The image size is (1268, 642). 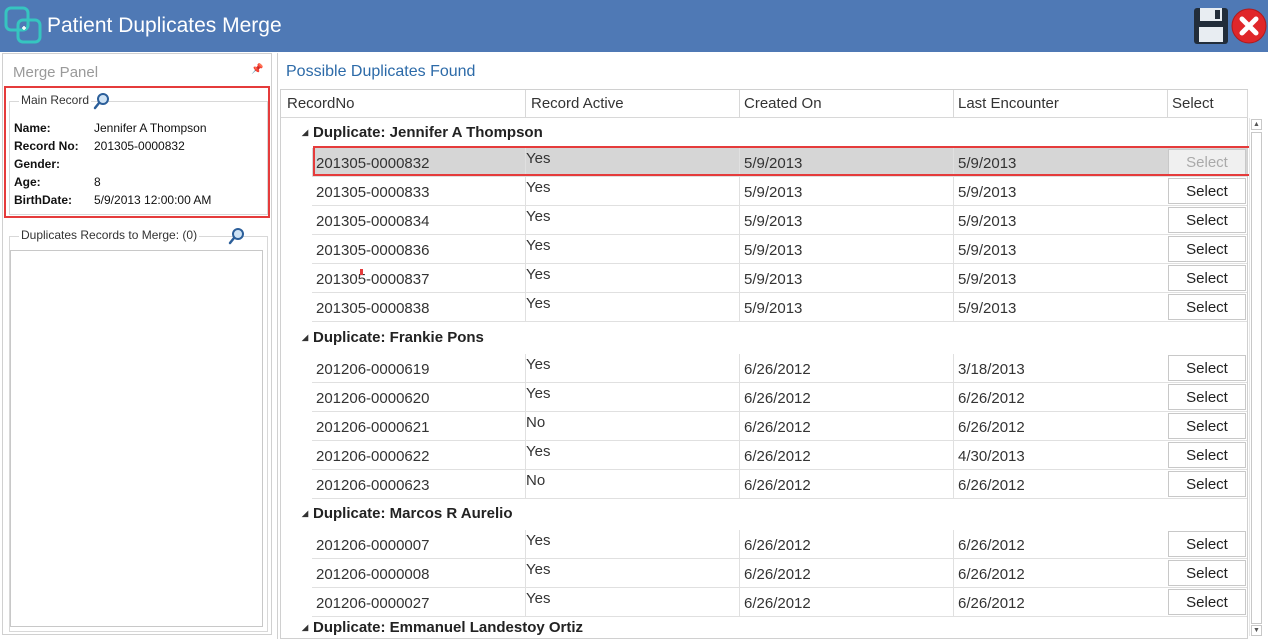 I want to click on window-title: Patient Duplicates Merge, so click(x=164, y=25).